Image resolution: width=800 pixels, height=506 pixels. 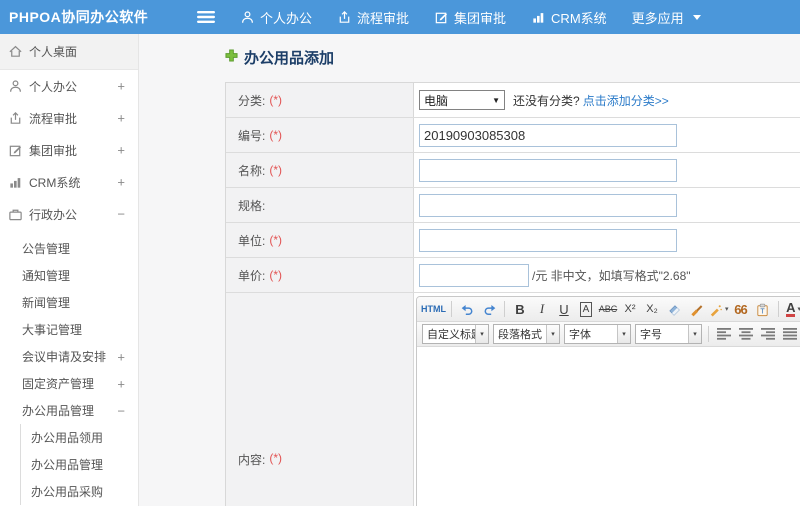 What do you see at coordinates (520, 309) in the screenshot?
I see `bold-button: B` at bounding box center [520, 309].